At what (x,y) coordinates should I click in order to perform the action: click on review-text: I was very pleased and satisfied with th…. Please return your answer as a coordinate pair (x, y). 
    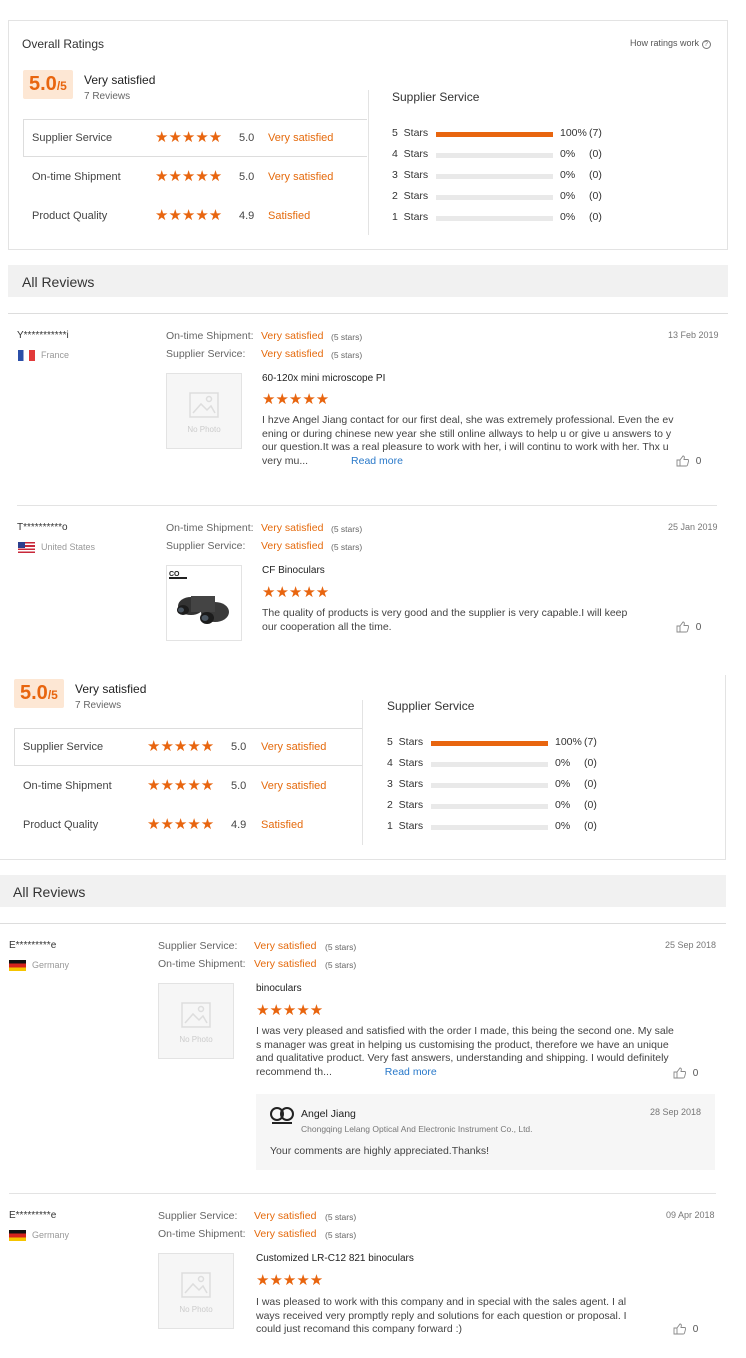
    Looking at the image, I should click on (465, 1051).